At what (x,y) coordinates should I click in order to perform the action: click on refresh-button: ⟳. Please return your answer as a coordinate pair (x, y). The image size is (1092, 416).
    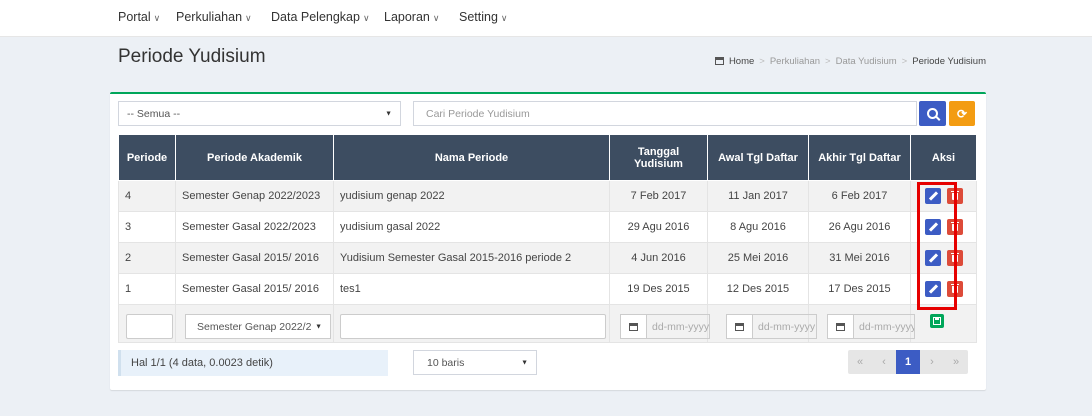
    Looking at the image, I should click on (962, 113).